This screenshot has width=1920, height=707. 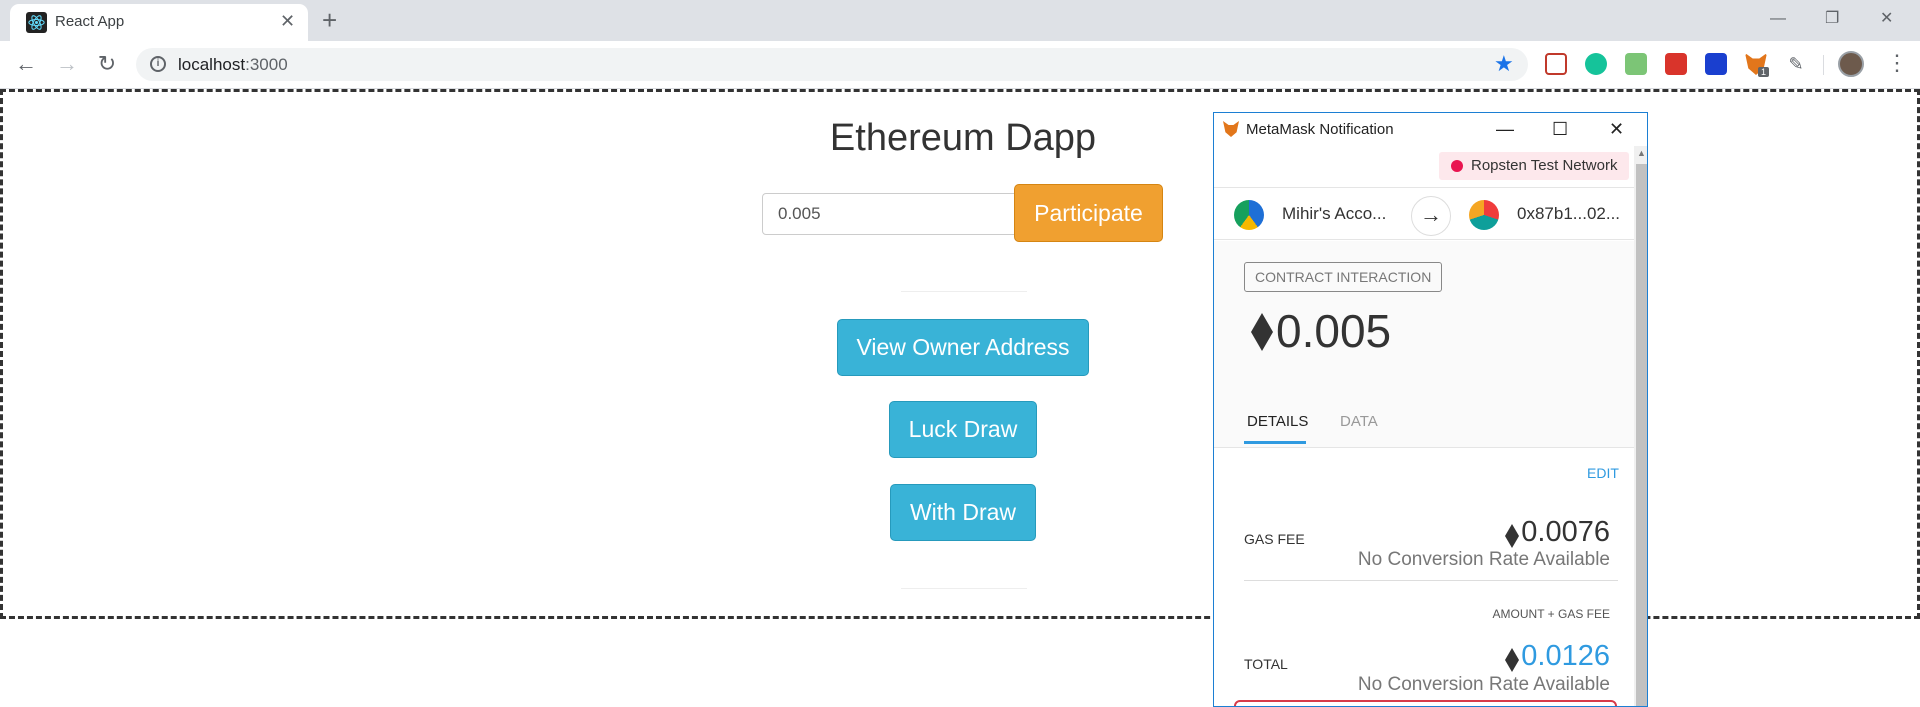 I want to click on restore-icon: ❐, so click(x=1832, y=19).